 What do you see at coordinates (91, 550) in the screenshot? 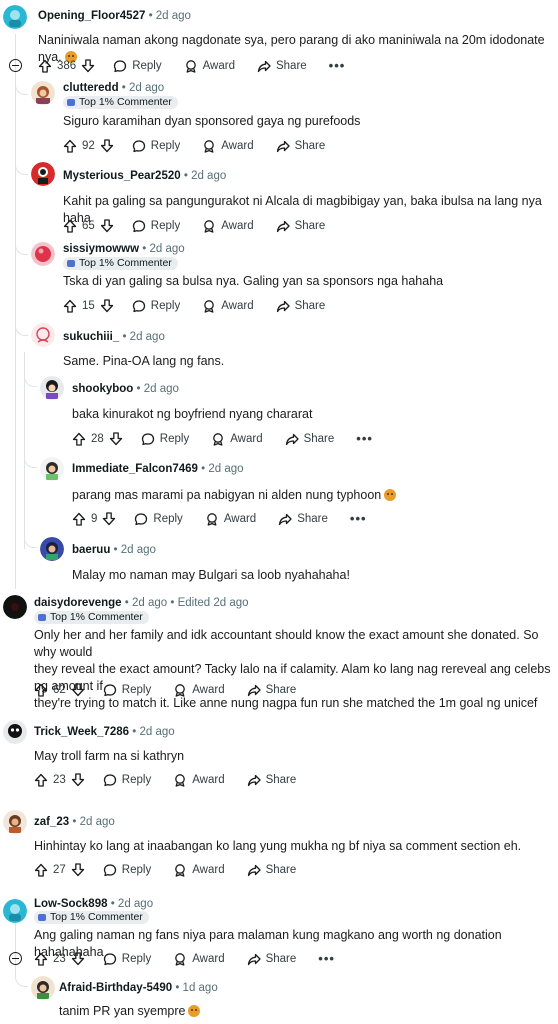
I see `username: baeruu` at bounding box center [91, 550].